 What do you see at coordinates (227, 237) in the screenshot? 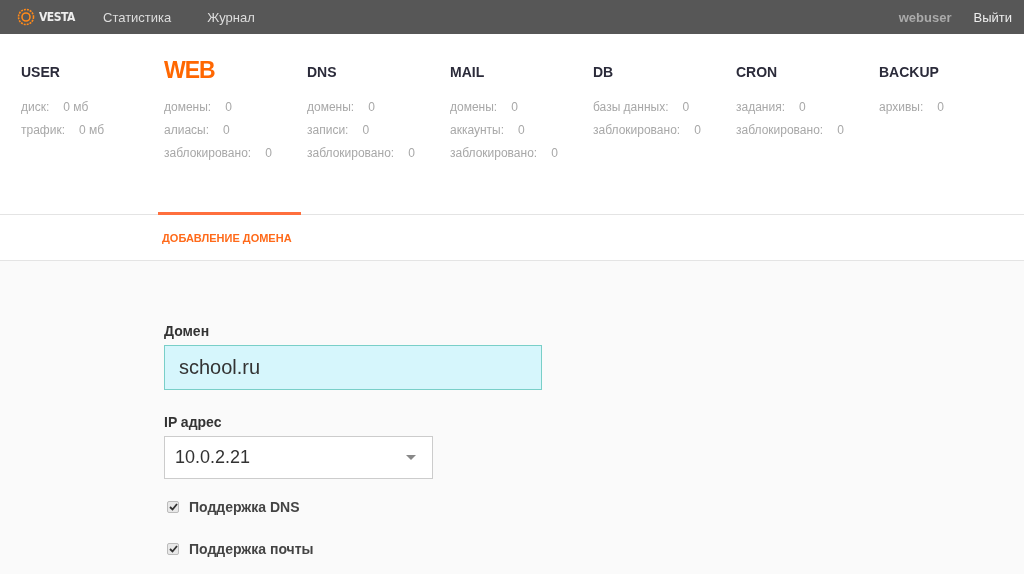
I see `page-title: ДОБАВЛЕНИЕ ДОМЕНА` at bounding box center [227, 237].